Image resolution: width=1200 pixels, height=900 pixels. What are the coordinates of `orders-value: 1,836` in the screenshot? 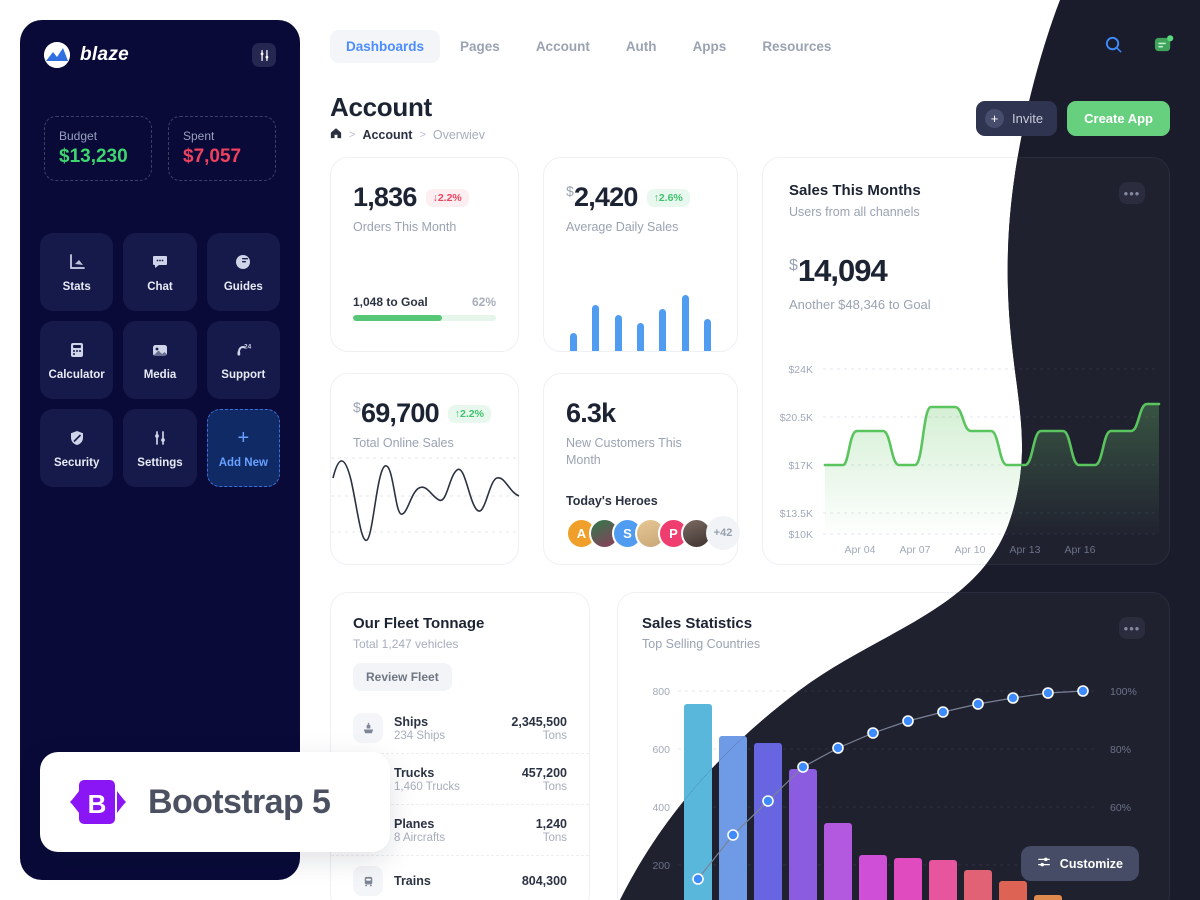 It's located at (385, 197).